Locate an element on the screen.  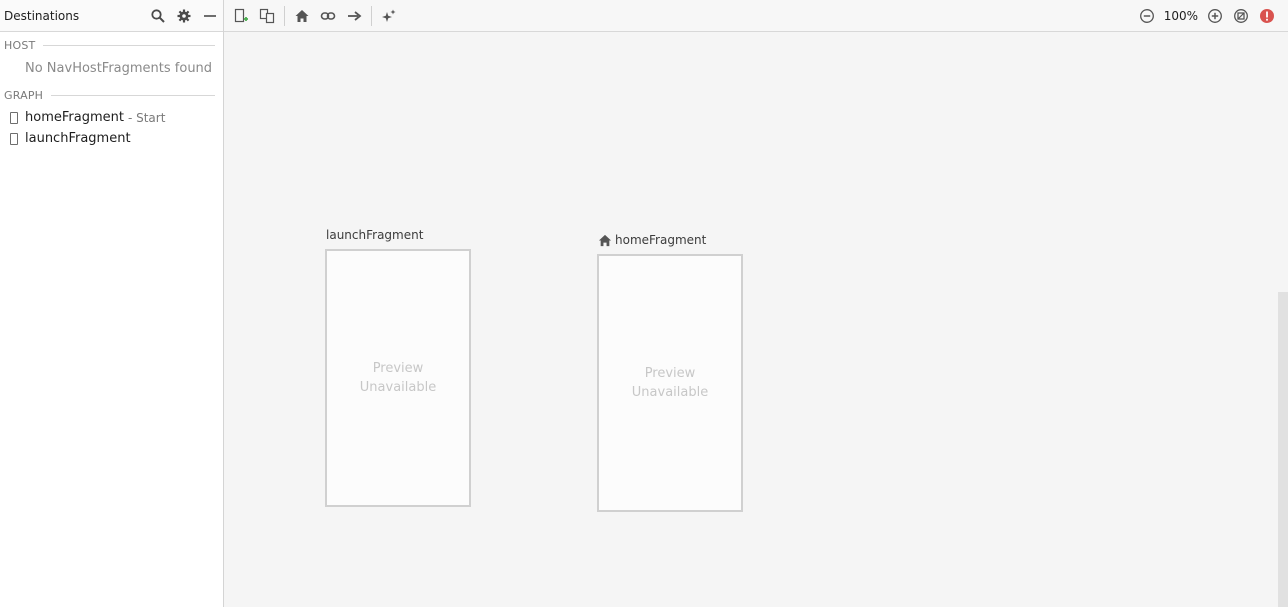
destinations-panel-header: Destinations is located at coordinates (111, 16).